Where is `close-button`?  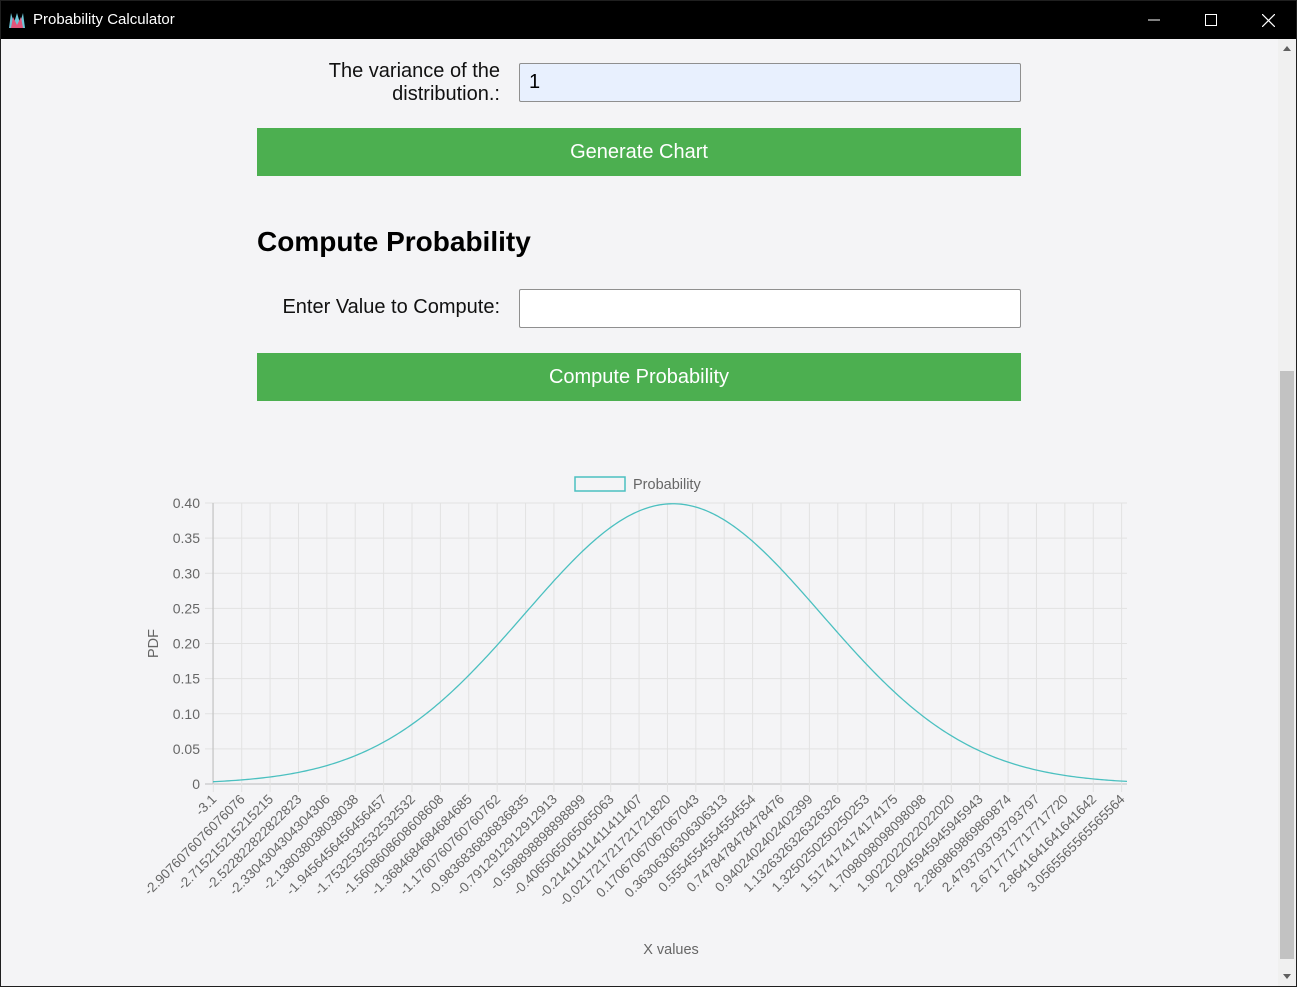
close-button is located at coordinates (1268, 20).